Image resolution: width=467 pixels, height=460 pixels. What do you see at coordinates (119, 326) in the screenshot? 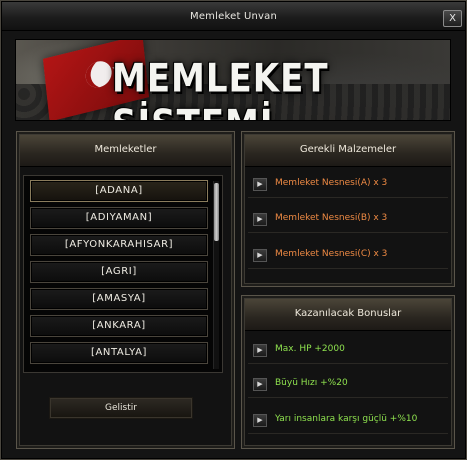
I see `city-item-ankara: [ANKARA]` at bounding box center [119, 326].